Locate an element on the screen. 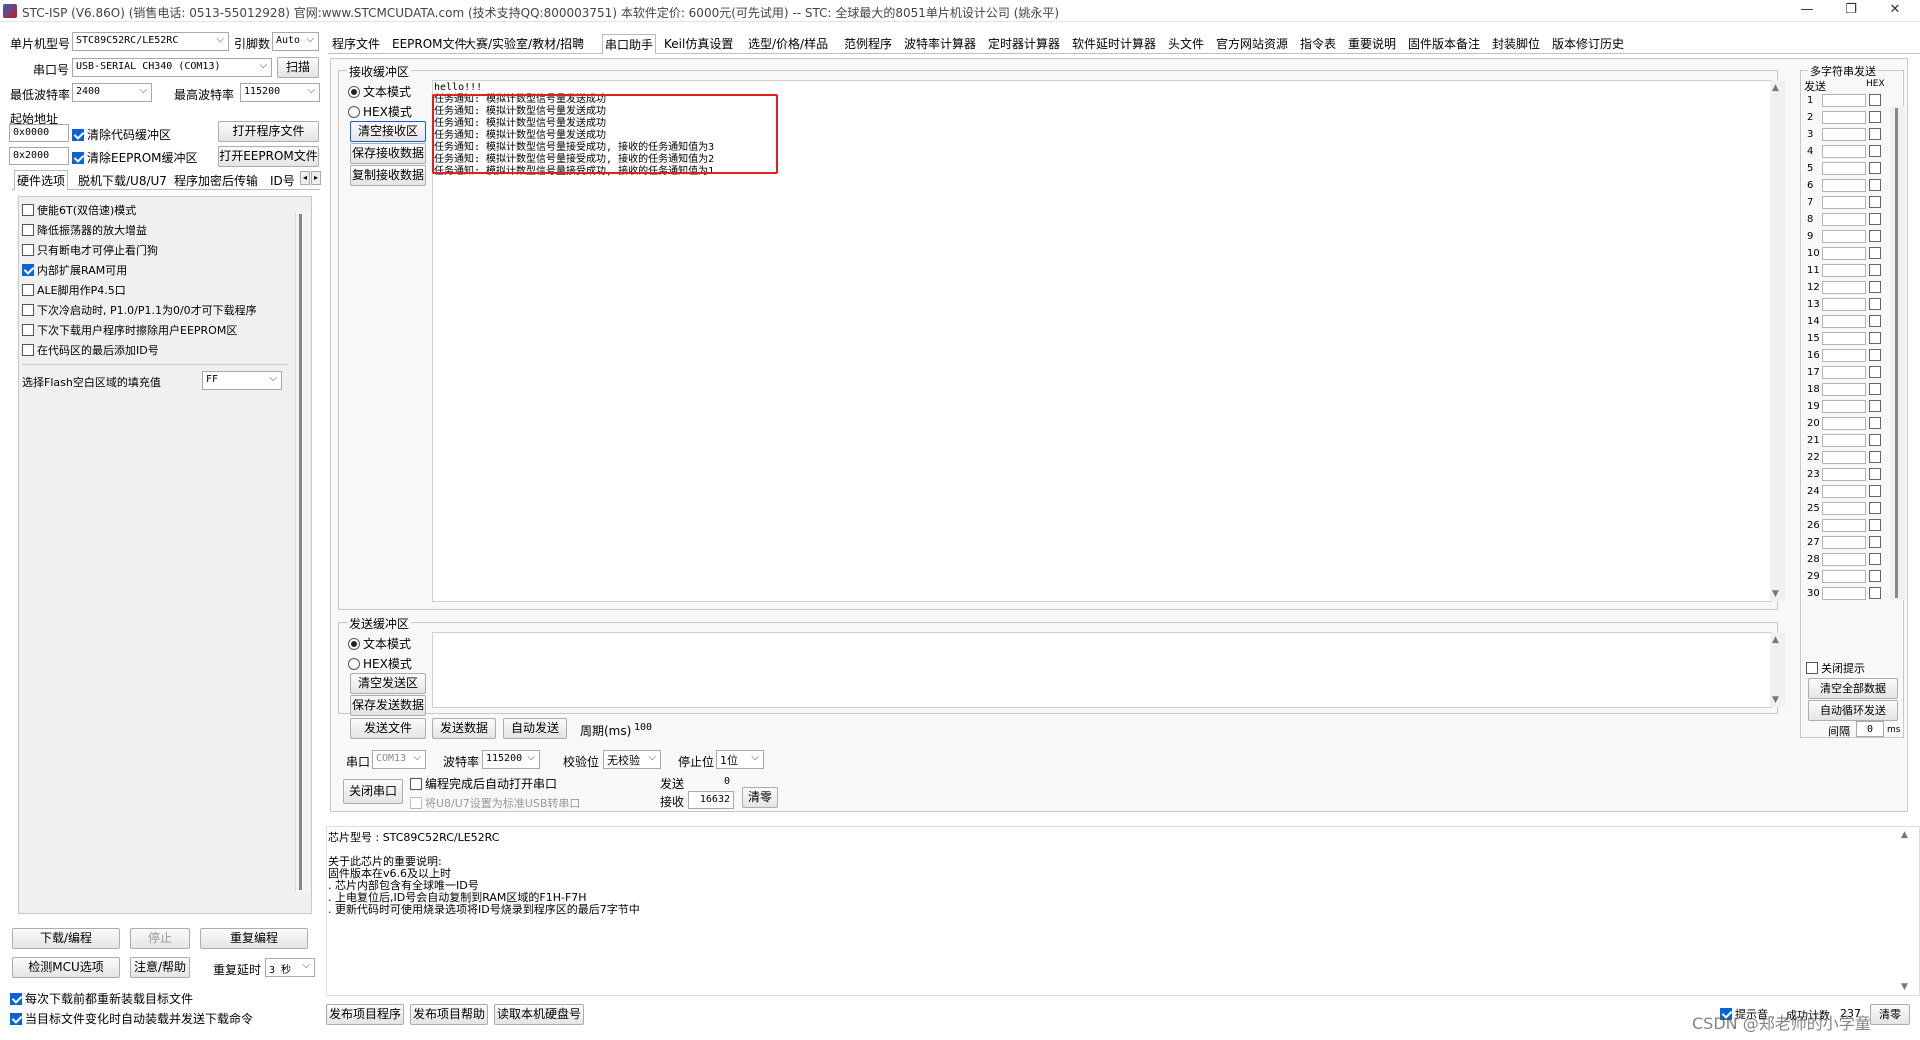  period-input: 100 is located at coordinates (645, 728).